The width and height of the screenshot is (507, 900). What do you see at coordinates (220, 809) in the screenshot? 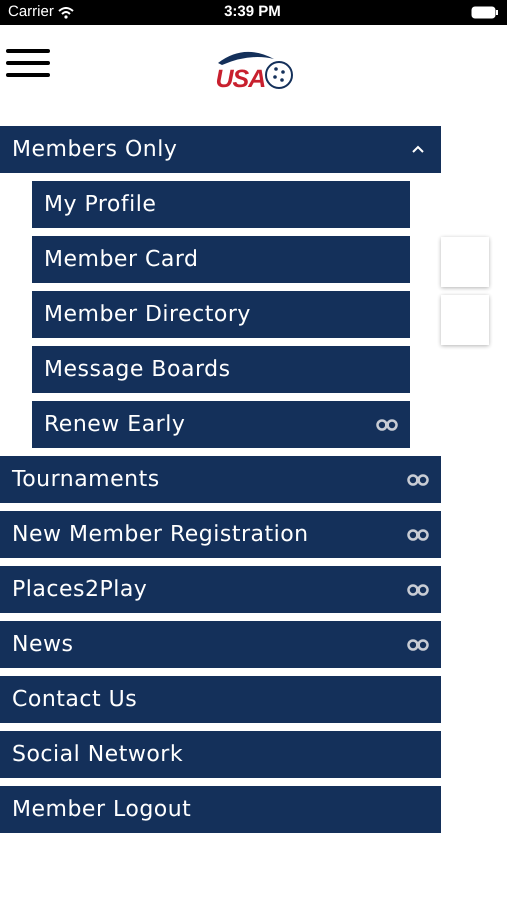
I see `menu-item: Member Logout` at bounding box center [220, 809].